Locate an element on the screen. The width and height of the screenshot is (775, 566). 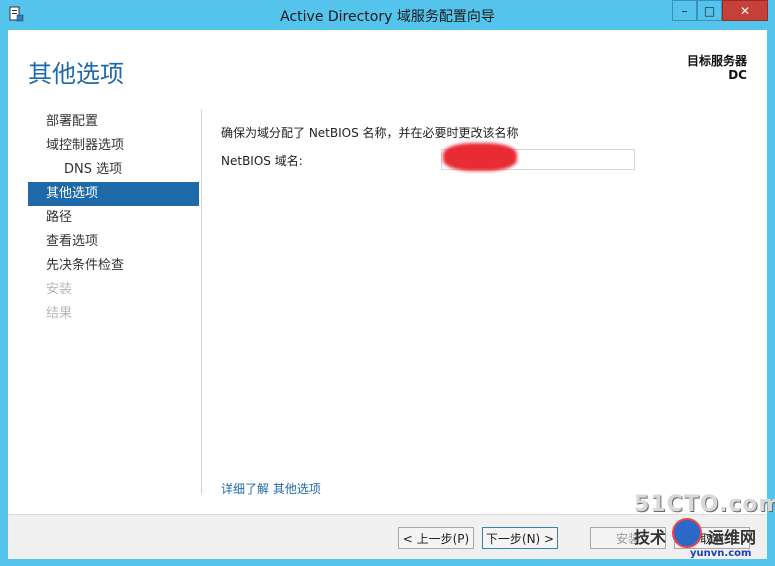
cancel-button: 取消 is located at coordinates (712, 538).